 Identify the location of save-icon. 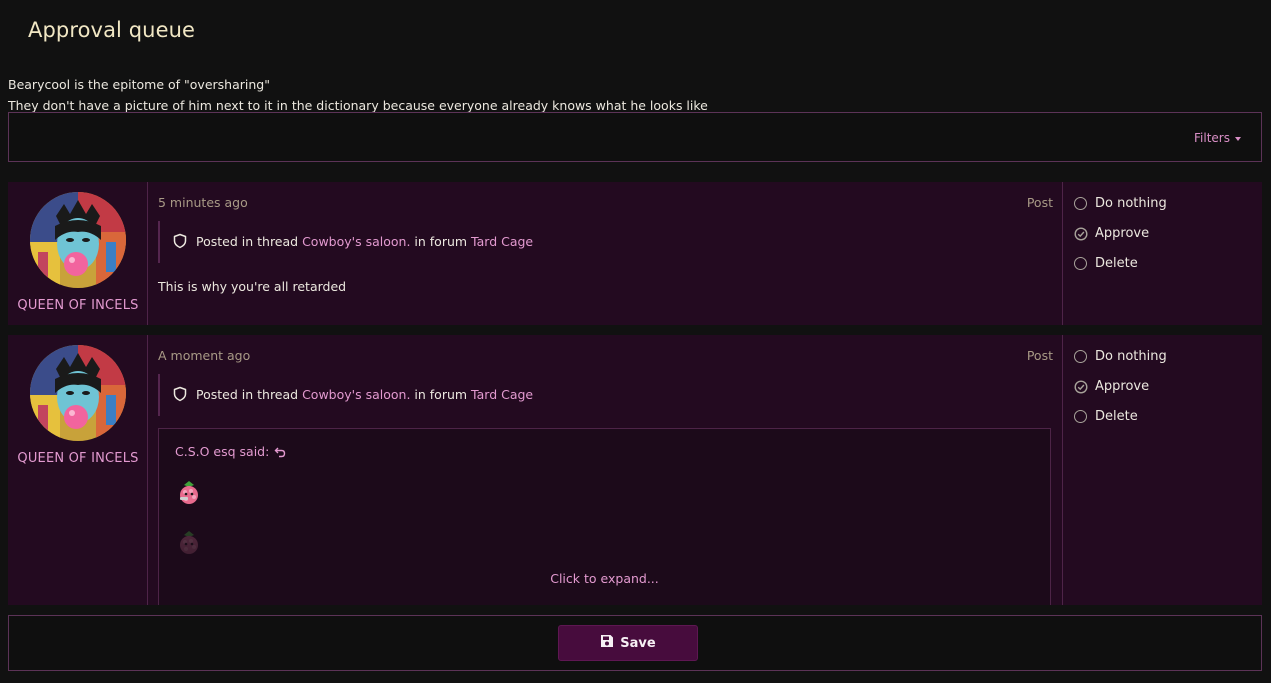
(607, 643).